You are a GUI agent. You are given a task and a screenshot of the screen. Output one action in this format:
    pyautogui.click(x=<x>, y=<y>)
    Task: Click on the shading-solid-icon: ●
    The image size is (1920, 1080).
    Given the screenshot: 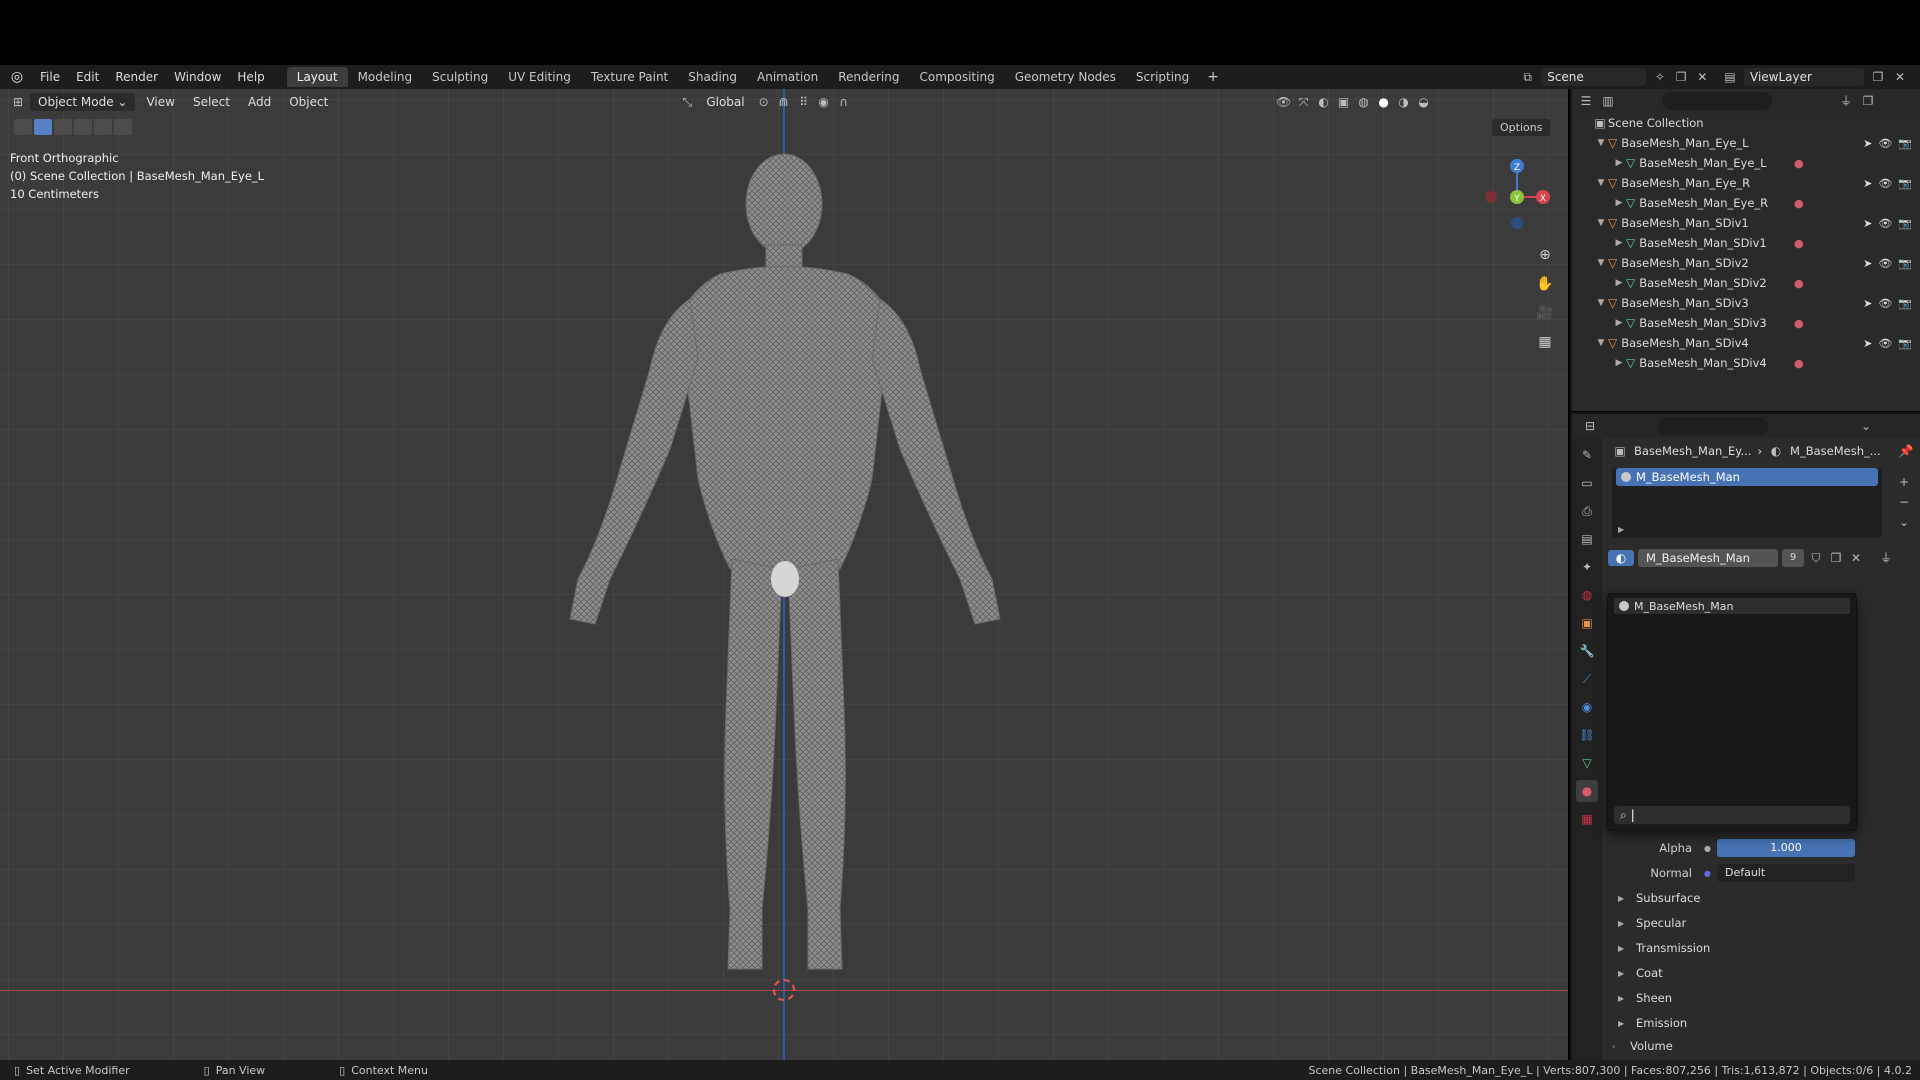 What is the action you would take?
    pyautogui.click(x=1384, y=102)
    